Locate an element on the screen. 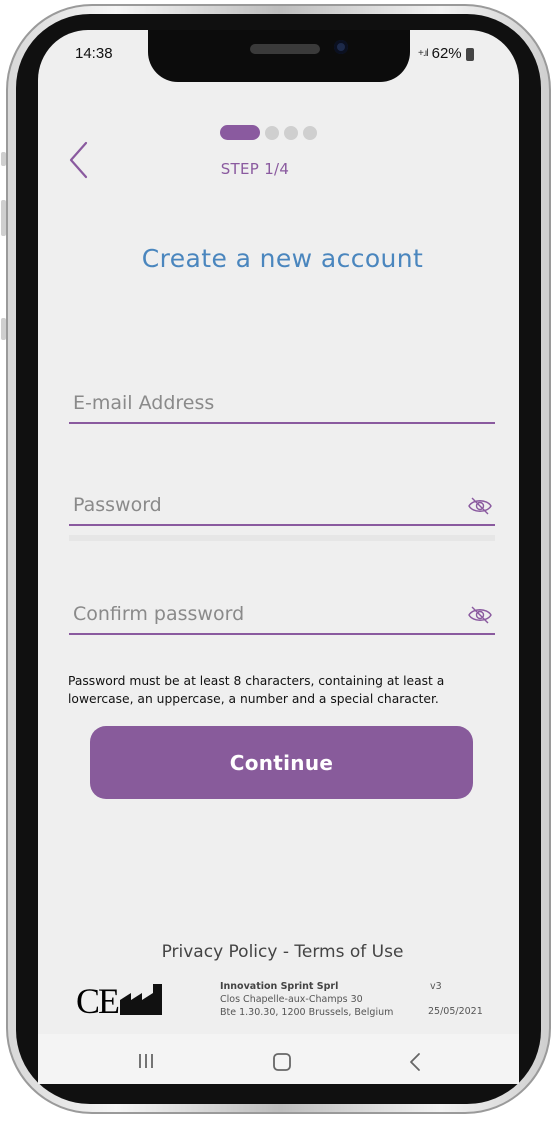 This screenshot has height=1121, width=557. chevron-left-icon is located at coordinates (78, 160).